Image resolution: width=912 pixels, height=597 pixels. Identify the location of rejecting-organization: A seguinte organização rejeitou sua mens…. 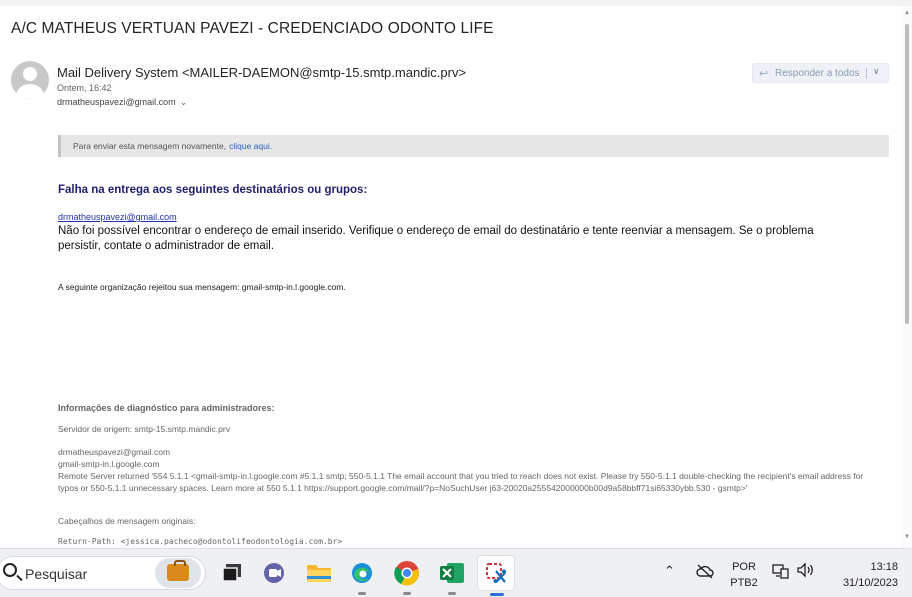
(202, 287).